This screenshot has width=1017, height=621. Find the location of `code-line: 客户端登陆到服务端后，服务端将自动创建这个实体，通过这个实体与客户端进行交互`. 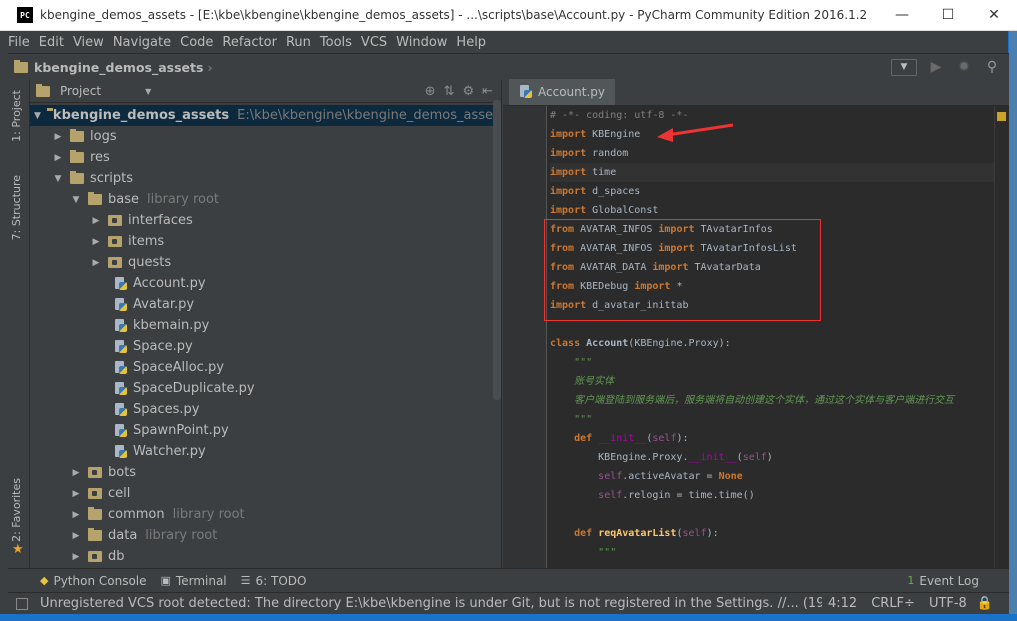

code-line: 客户端登陆到服务端后，服务端将自动创建这个实体，通过这个实体与客户端进行交互 is located at coordinates (752, 400).